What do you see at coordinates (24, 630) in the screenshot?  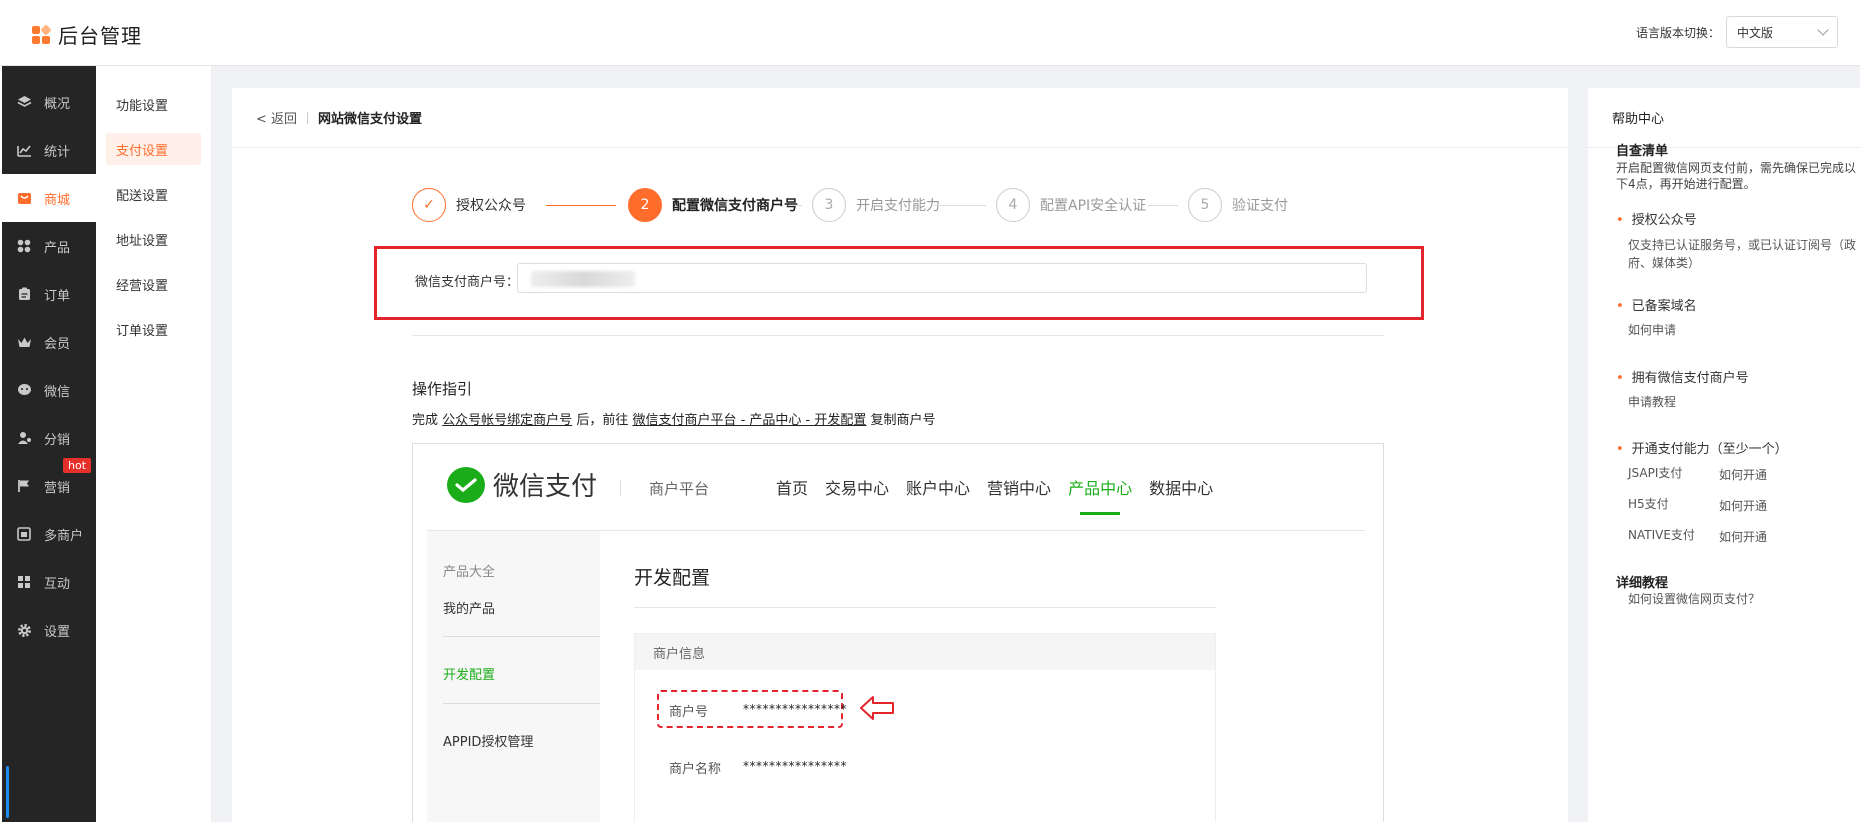 I see `gear-icon` at bounding box center [24, 630].